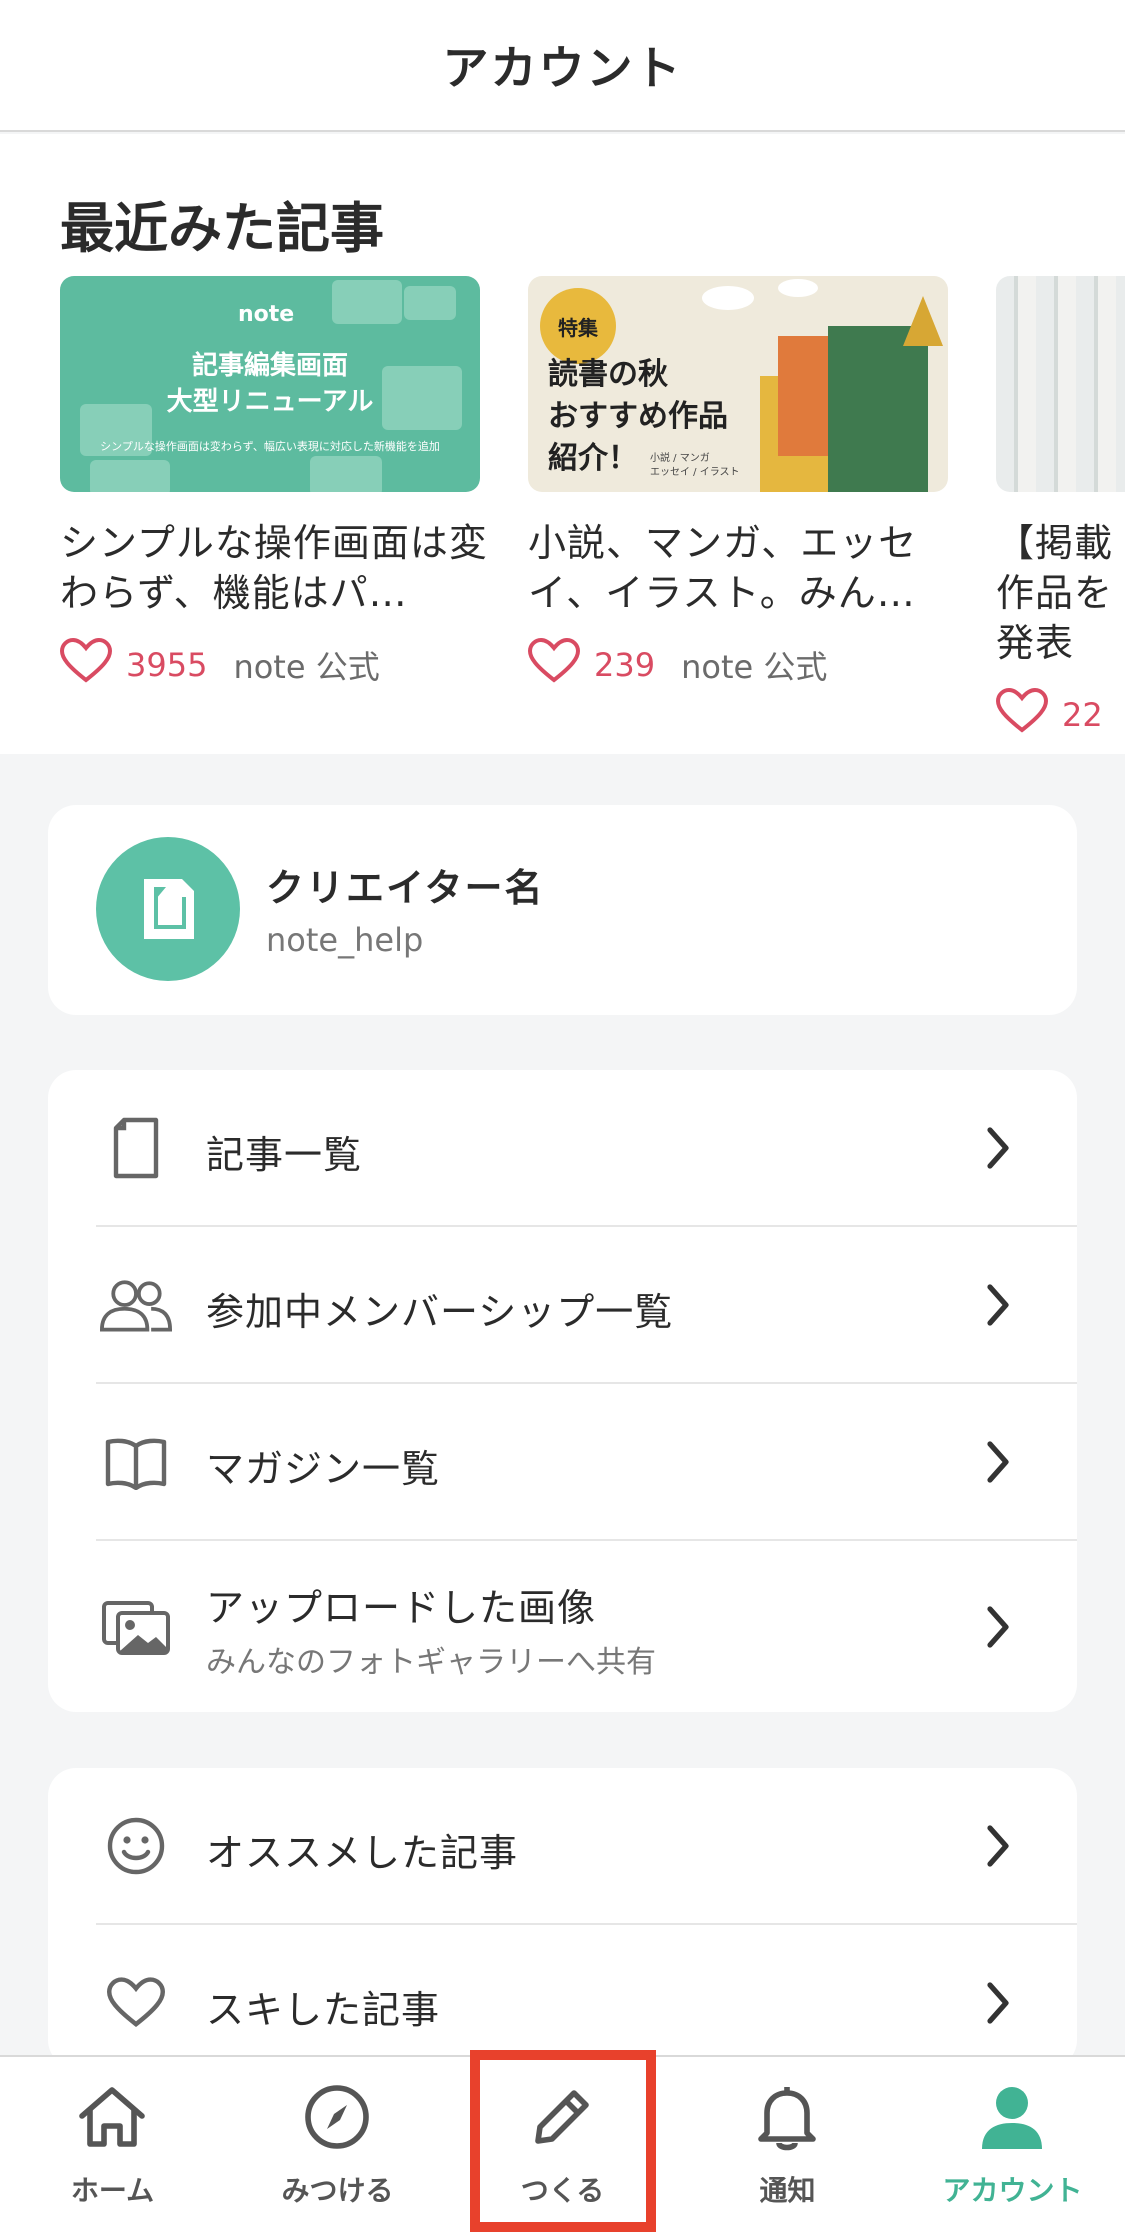  What do you see at coordinates (362, 1853) in the screenshot?
I see `menu-item-label: オススメした記事` at bounding box center [362, 1853].